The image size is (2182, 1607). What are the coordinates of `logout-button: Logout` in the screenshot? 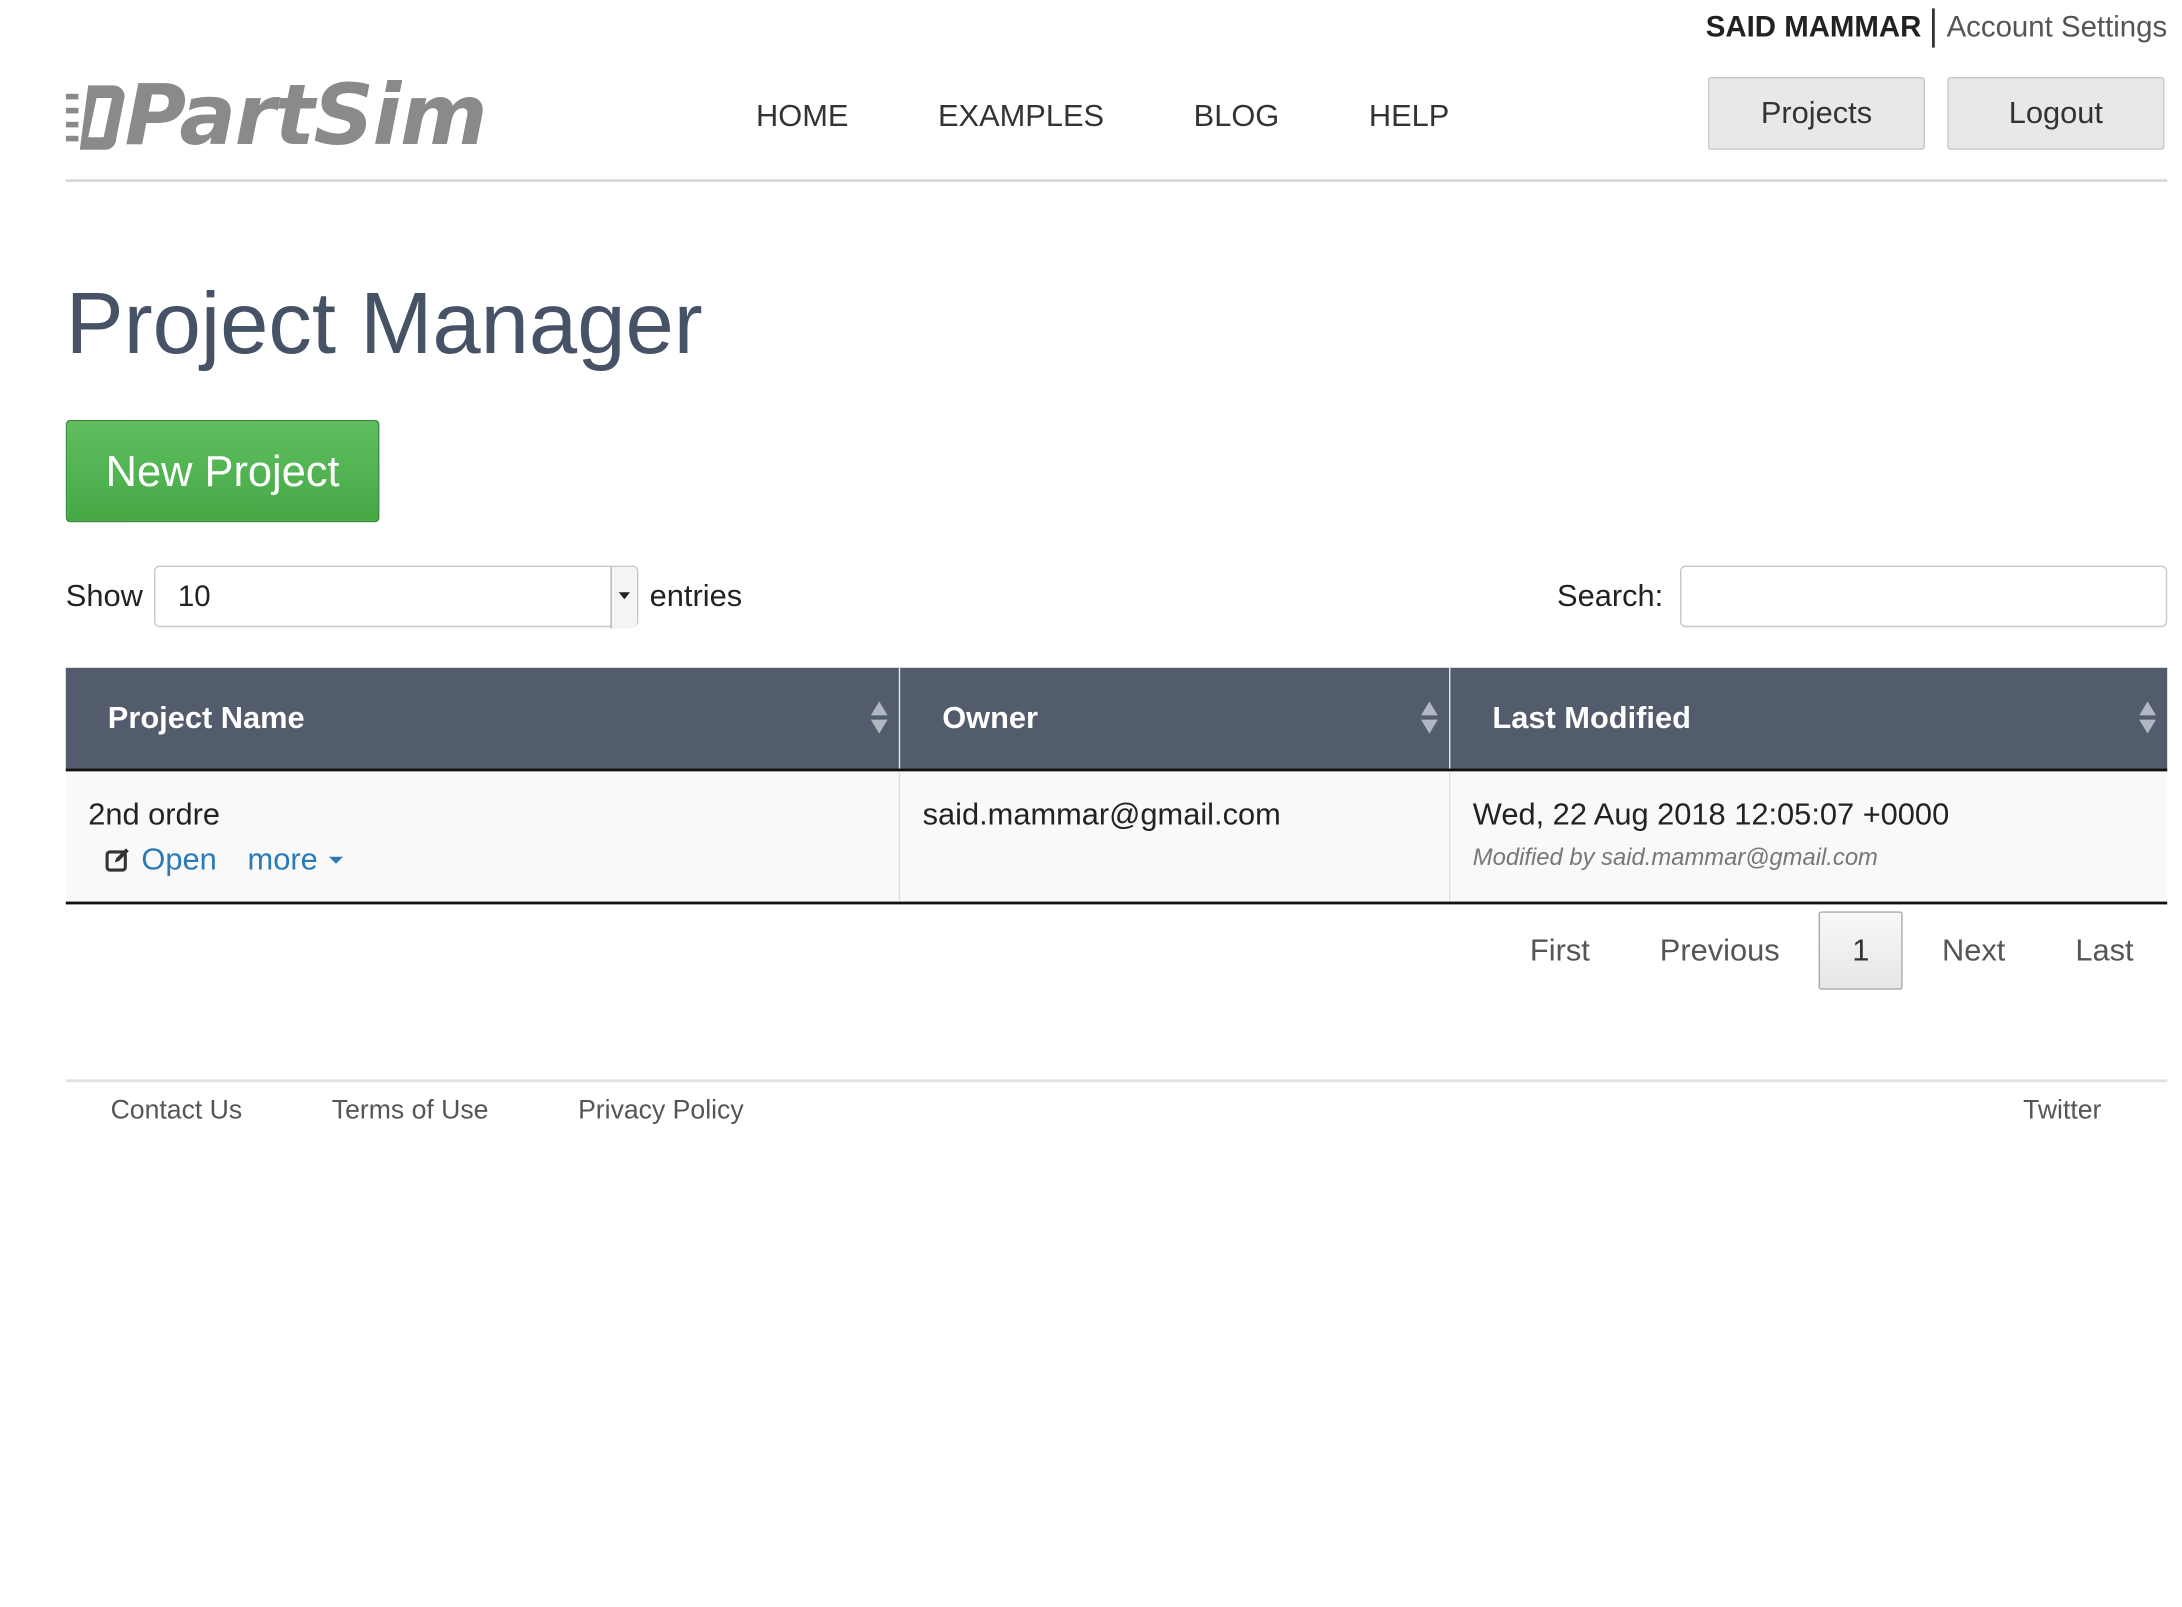 It's located at (2056, 113).